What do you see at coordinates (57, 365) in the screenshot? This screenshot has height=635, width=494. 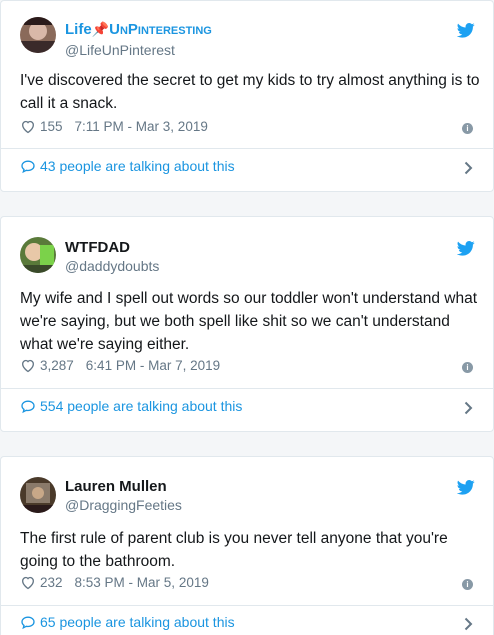 I see `like-count: 3,287` at bounding box center [57, 365].